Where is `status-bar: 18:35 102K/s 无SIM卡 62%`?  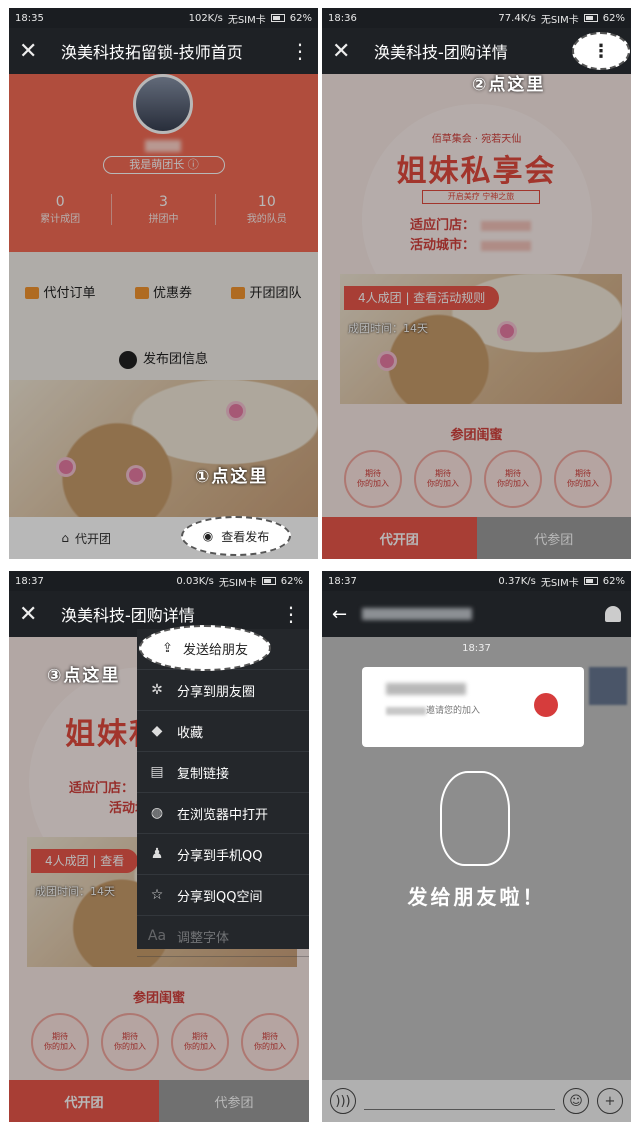 status-bar: 18:35 102K/s 无SIM卡 62% is located at coordinates (163, 18).